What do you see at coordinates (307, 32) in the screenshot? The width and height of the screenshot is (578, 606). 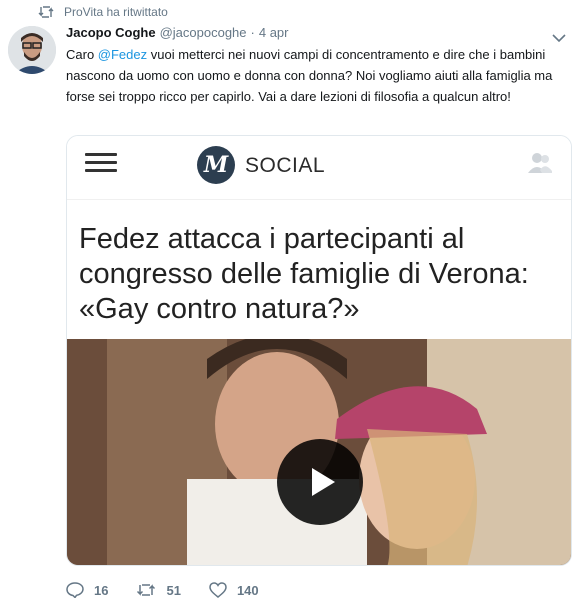 I see `tweet-header: Jacopo Coghe @jacopocoghe · 4 apr` at bounding box center [307, 32].